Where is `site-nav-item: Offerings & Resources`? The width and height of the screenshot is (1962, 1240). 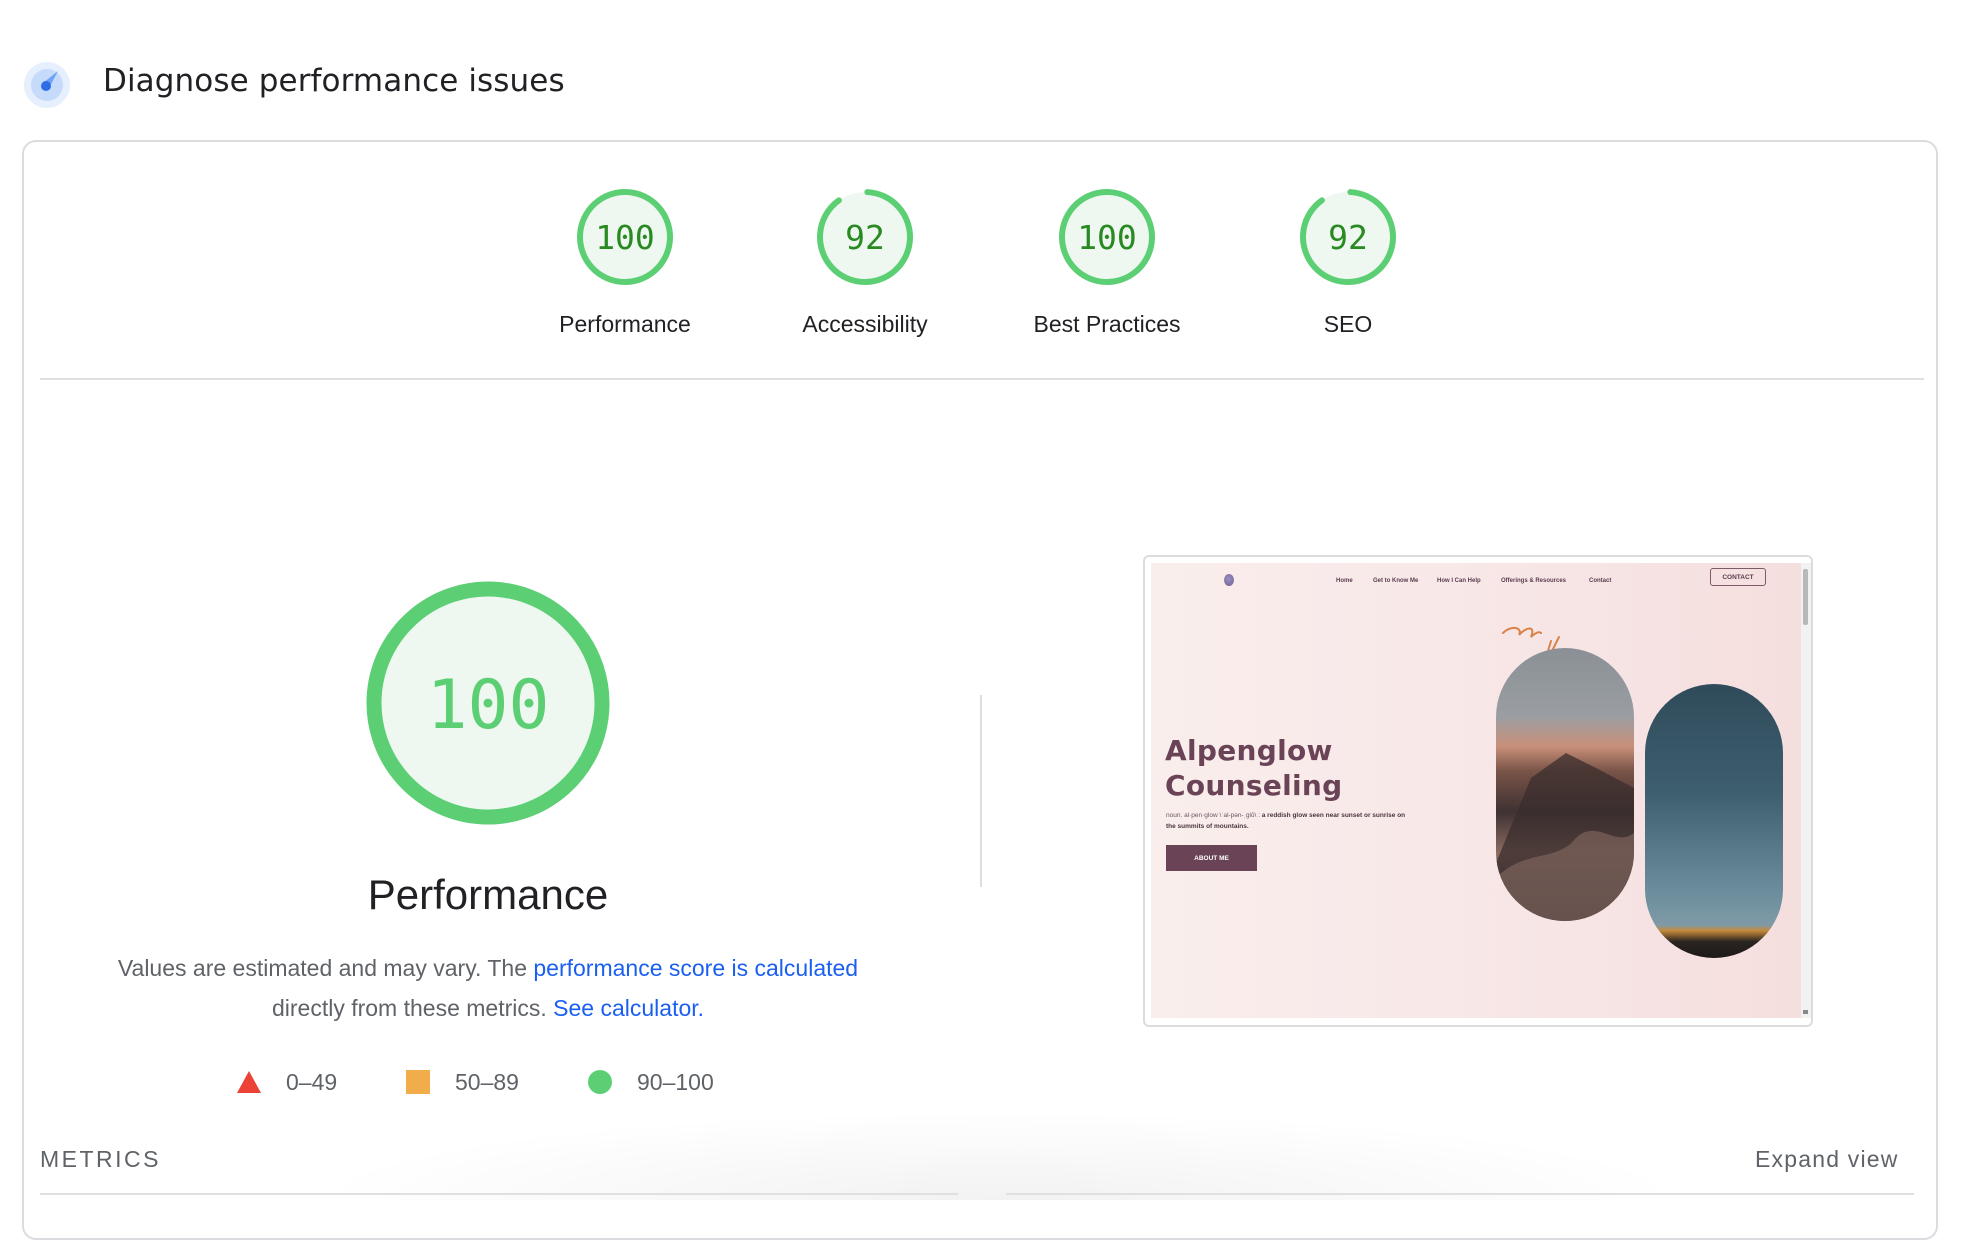
site-nav-item: Offerings & Resources is located at coordinates (1534, 581).